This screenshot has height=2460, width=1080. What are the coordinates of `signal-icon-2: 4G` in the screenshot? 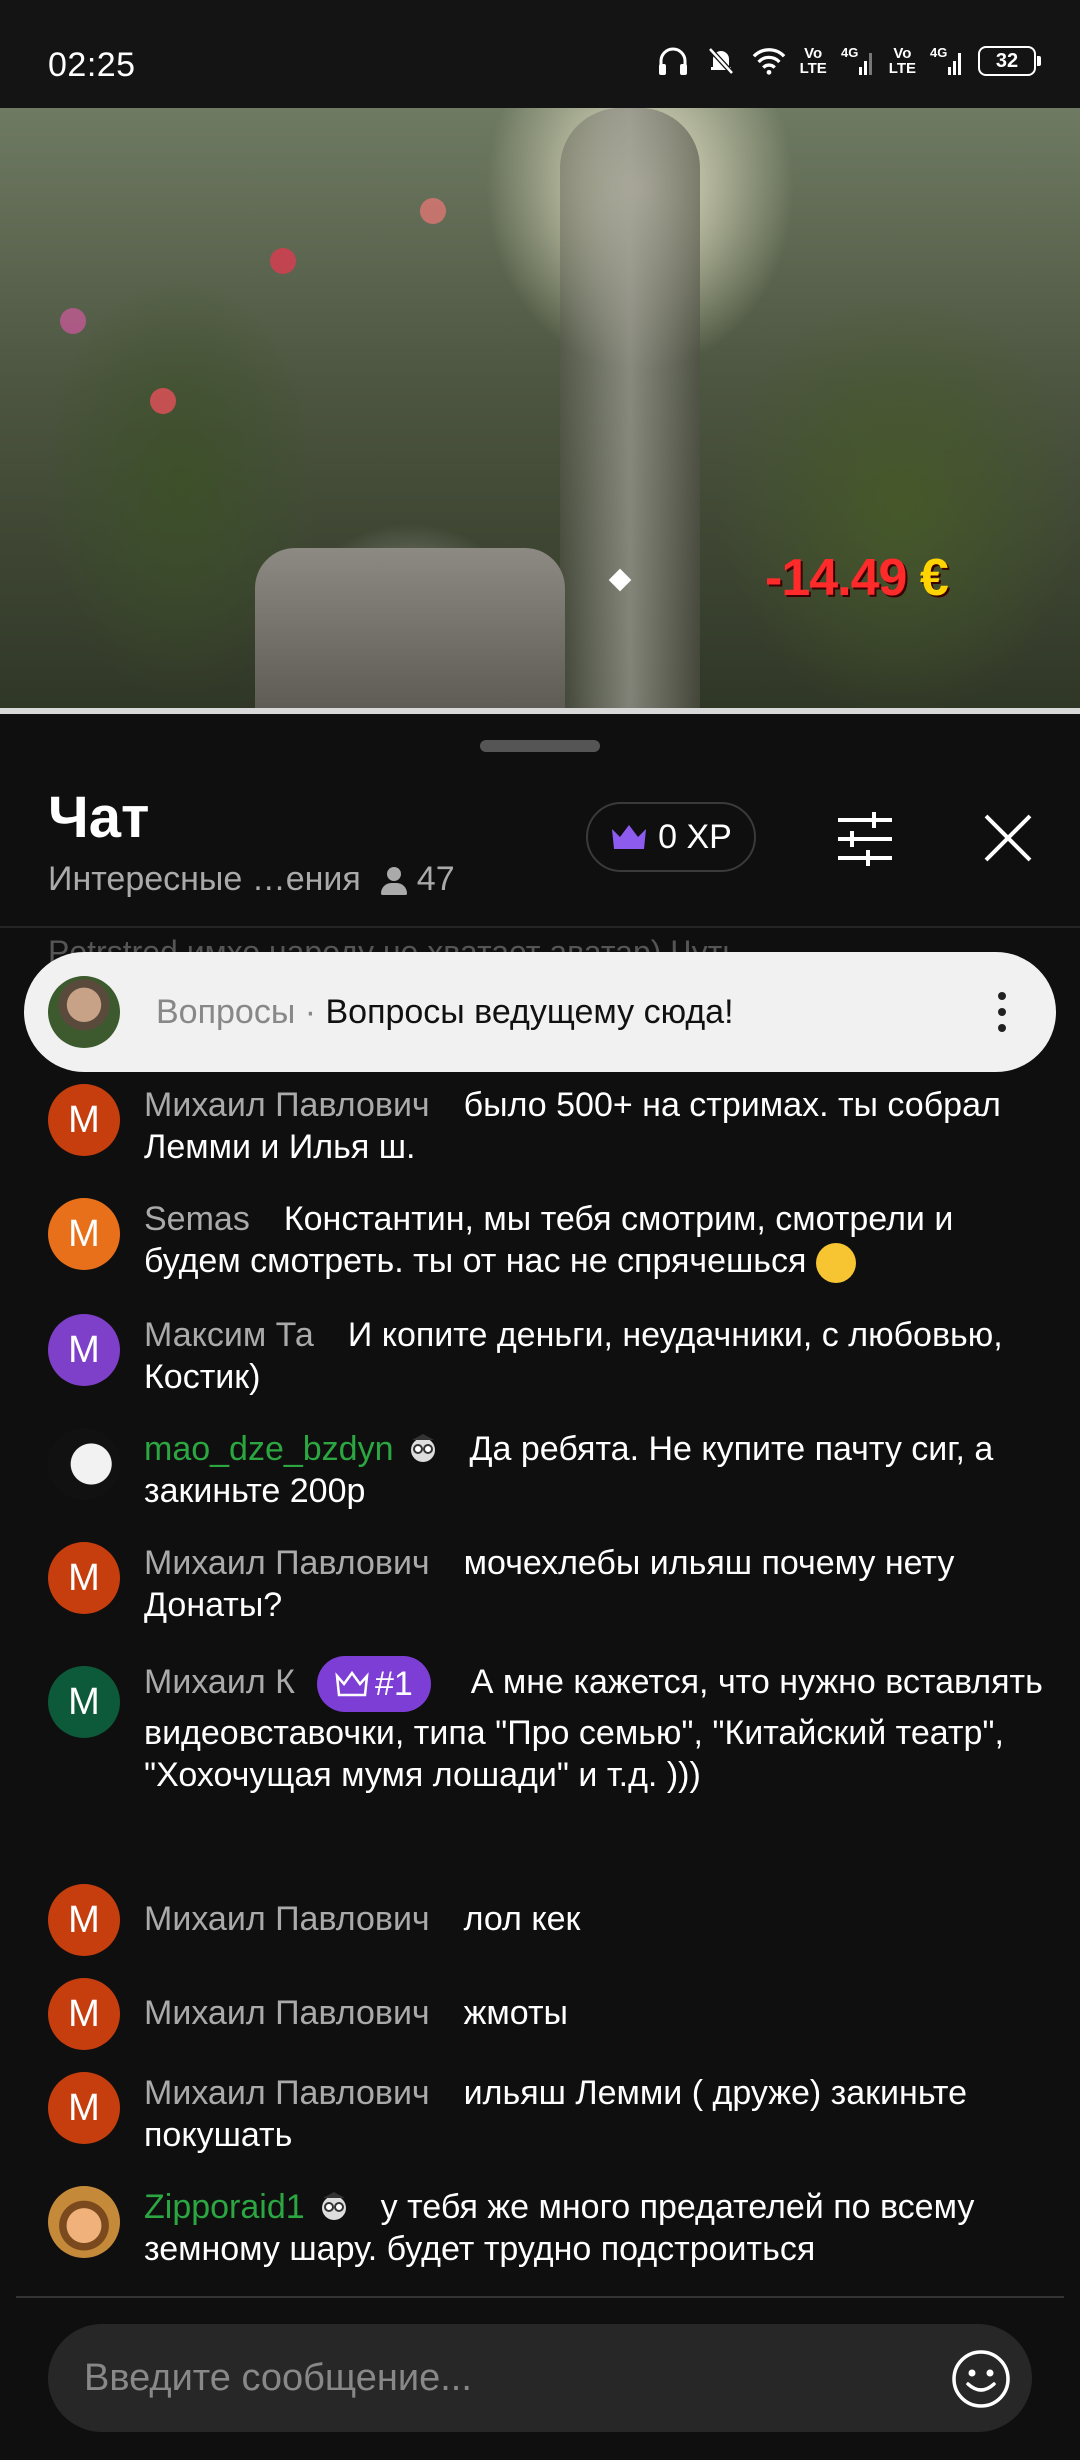 It's located at (947, 61).